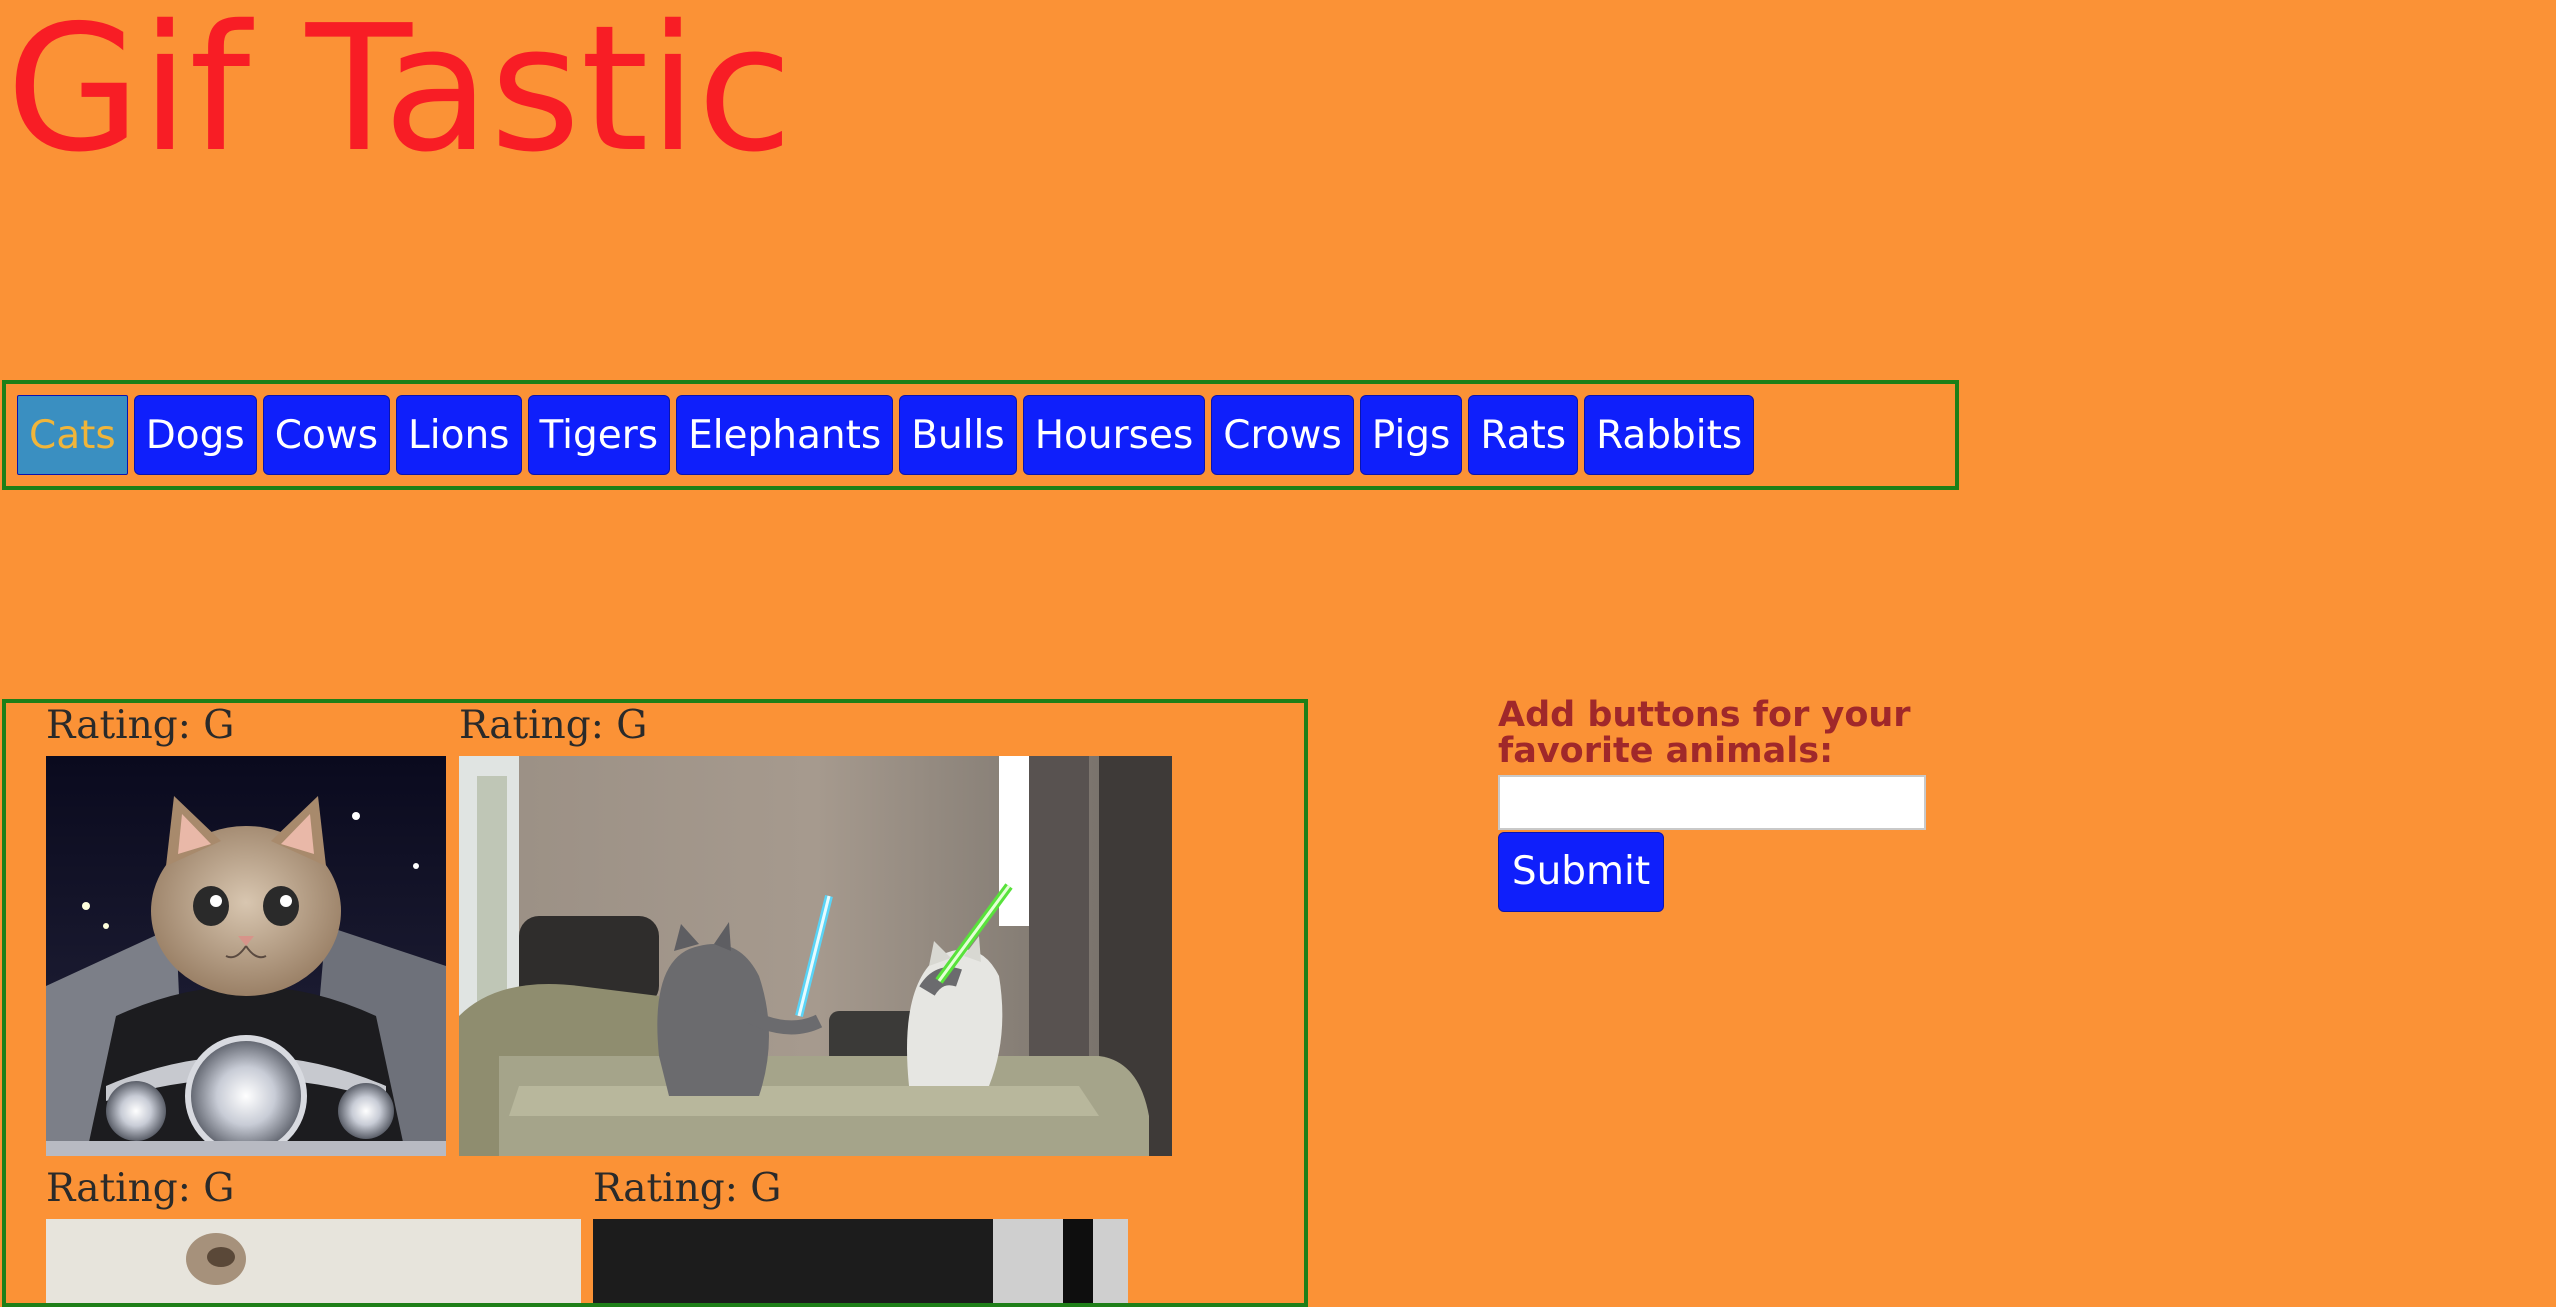  Describe the element at coordinates (1669, 435) in the screenshot. I see `animal-button-rabbits: Rabbits` at that location.